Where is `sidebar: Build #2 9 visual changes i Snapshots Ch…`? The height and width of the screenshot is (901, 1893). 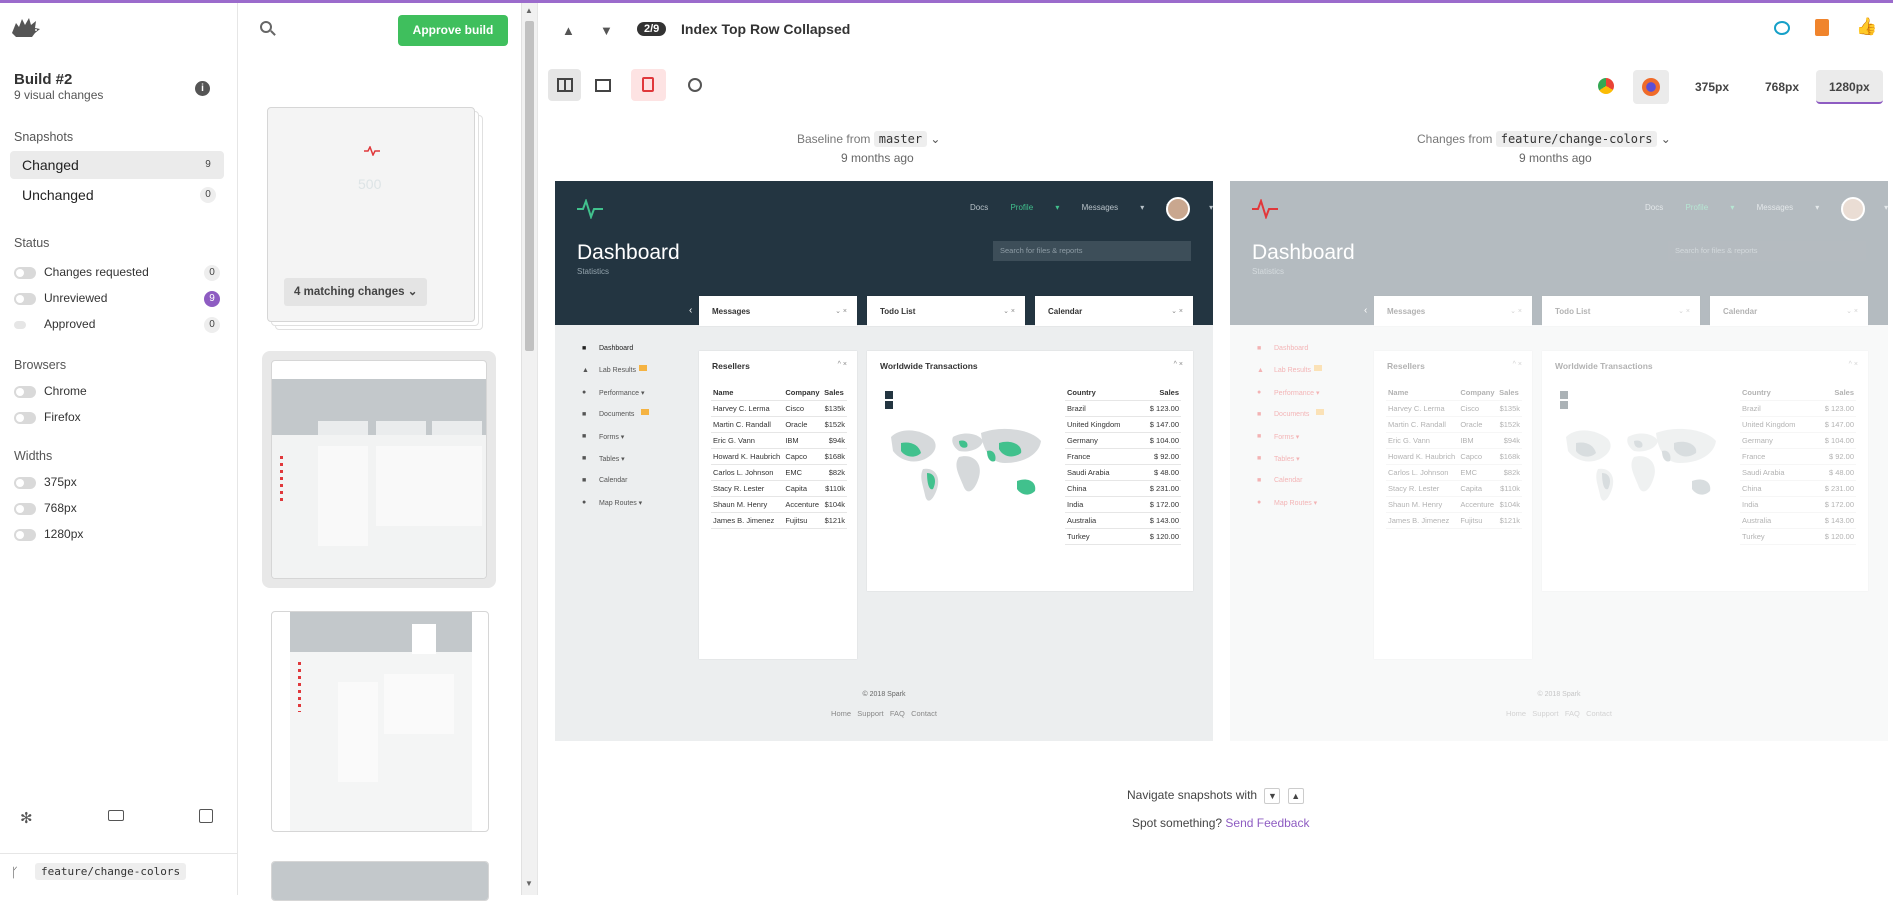 sidebar: Build #2 9 visual changes i Snapshots Ch… is located at coordinates (119, 449).